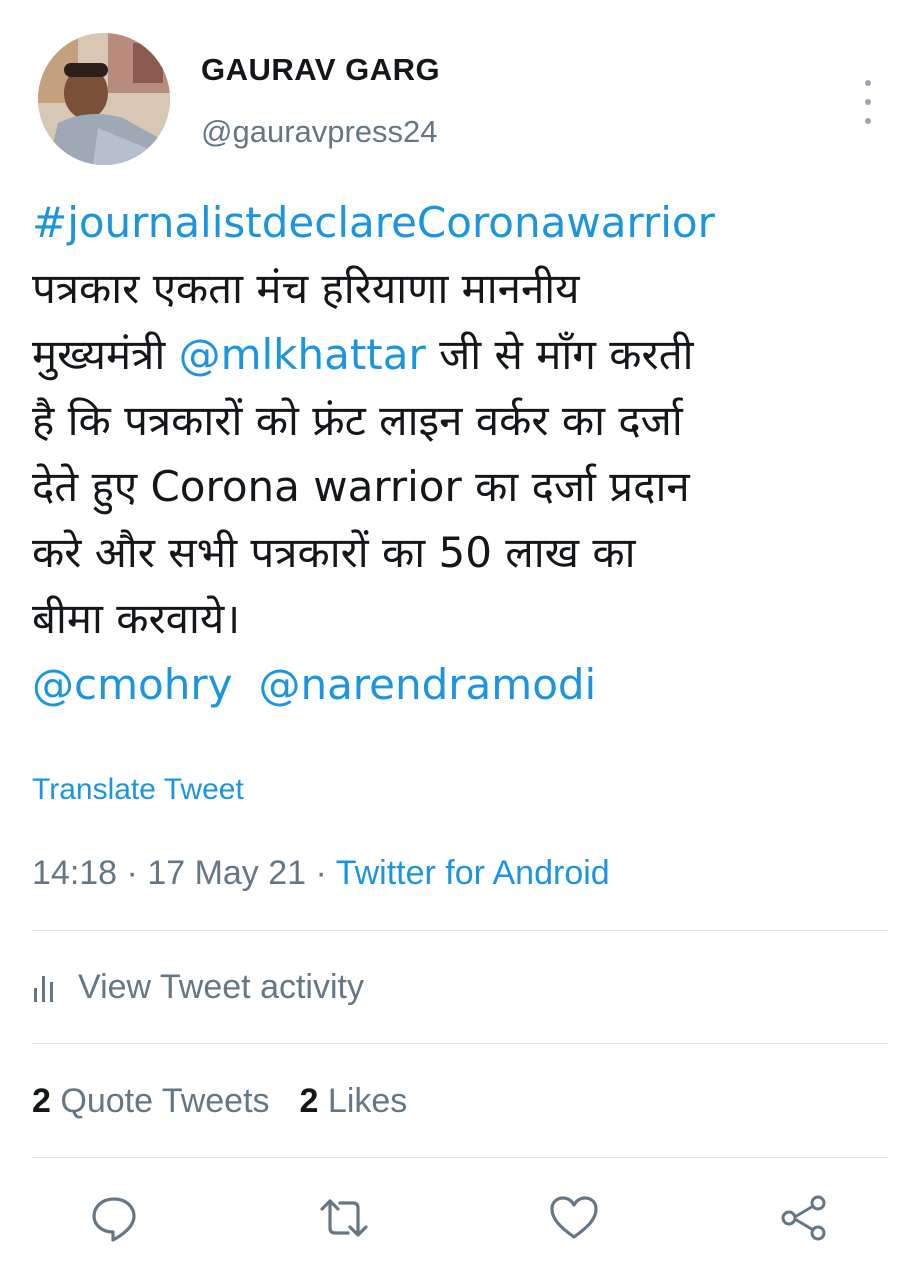 The height and width of the screenshot is (1280, 919). What do you see at coordinates (105, 354) in the screenshot?
I see `tweet-line: मुख्यमंत्री` at bounding box center [105, 354].